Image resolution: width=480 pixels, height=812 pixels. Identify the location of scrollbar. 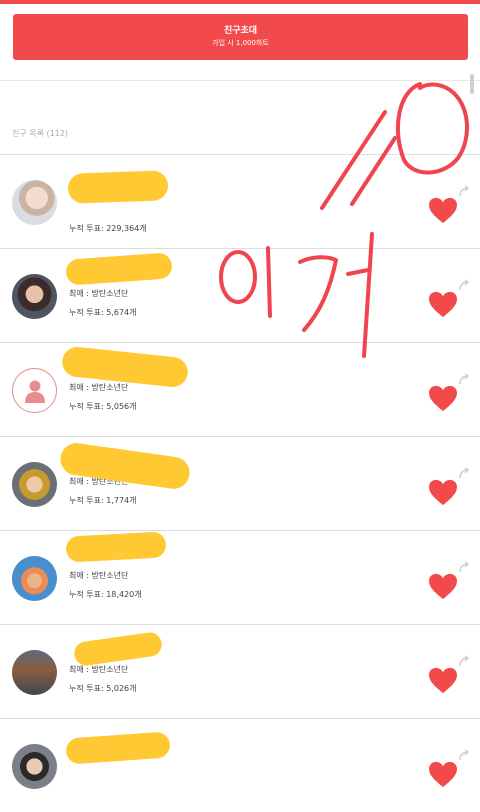
(472, 84).